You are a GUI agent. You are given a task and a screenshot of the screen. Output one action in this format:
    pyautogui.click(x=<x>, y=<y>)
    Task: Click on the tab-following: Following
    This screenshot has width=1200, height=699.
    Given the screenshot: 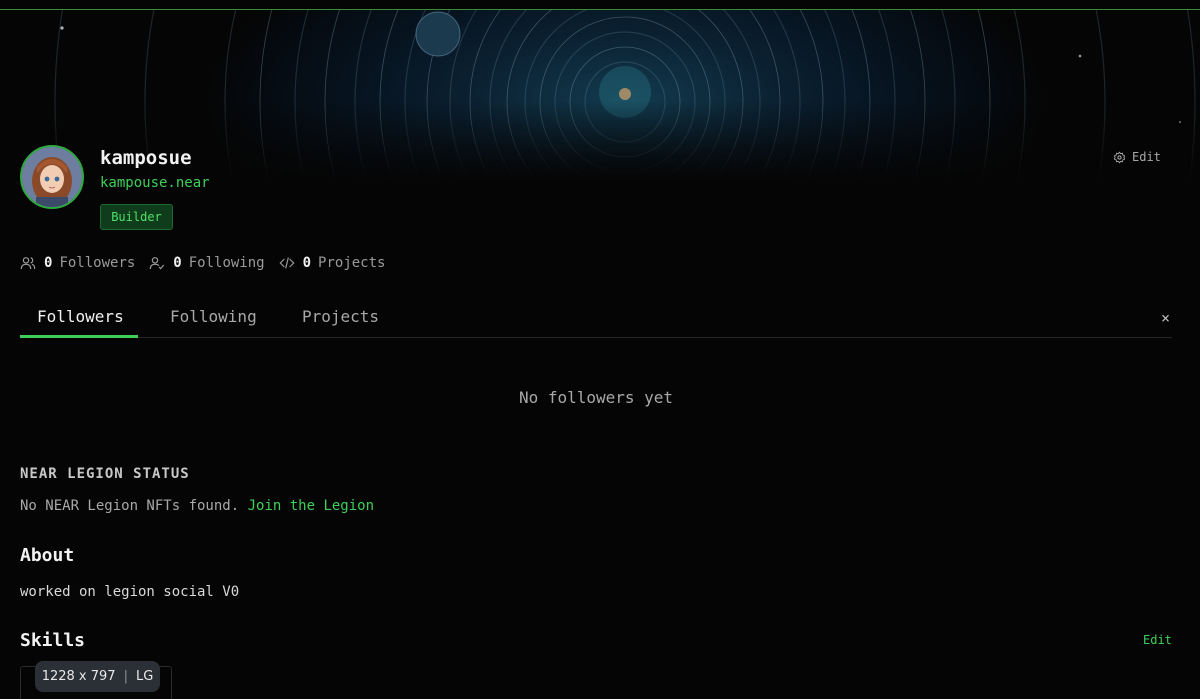 What is the action you would take?
    pyautogui.click(x=213, y=316)
    